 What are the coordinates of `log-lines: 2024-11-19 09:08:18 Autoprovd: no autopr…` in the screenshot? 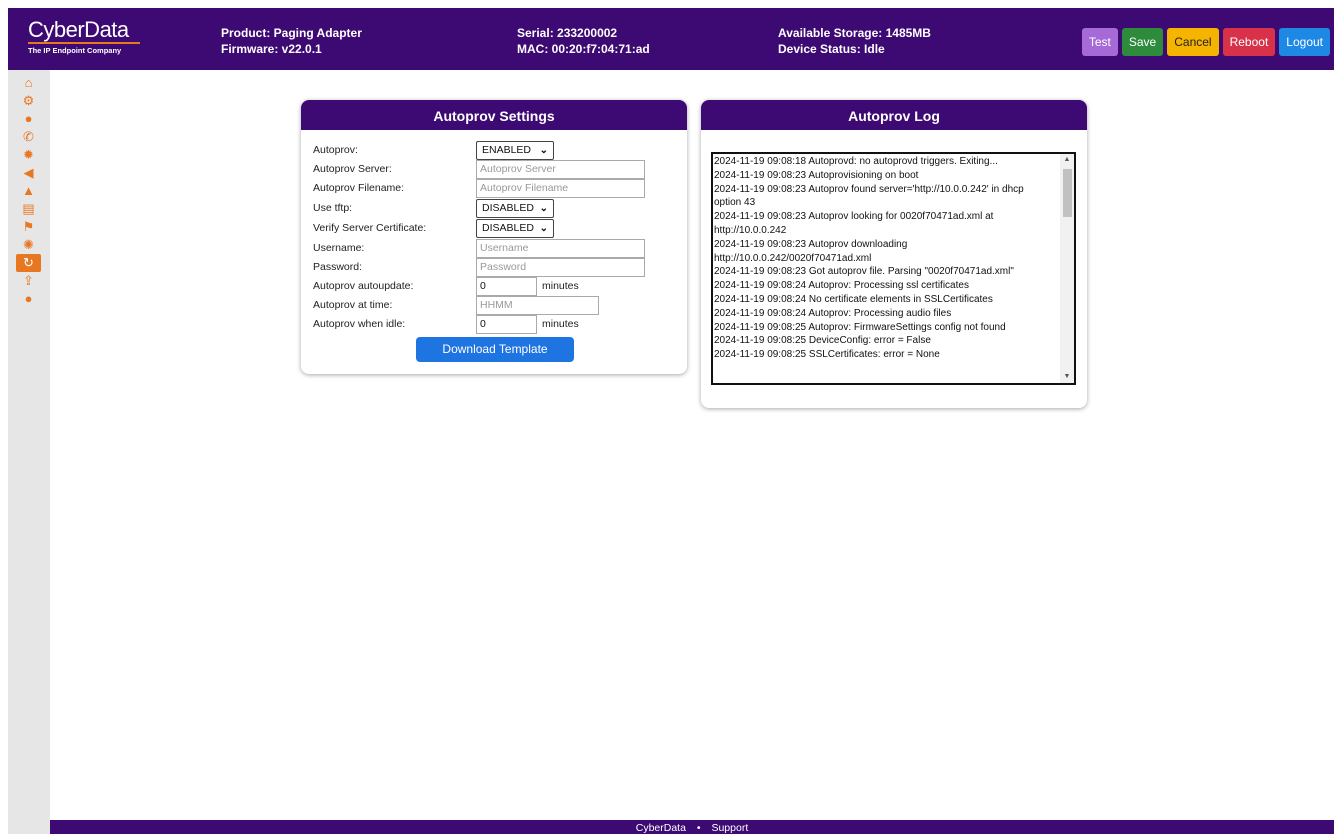 It's located at (888, 258).